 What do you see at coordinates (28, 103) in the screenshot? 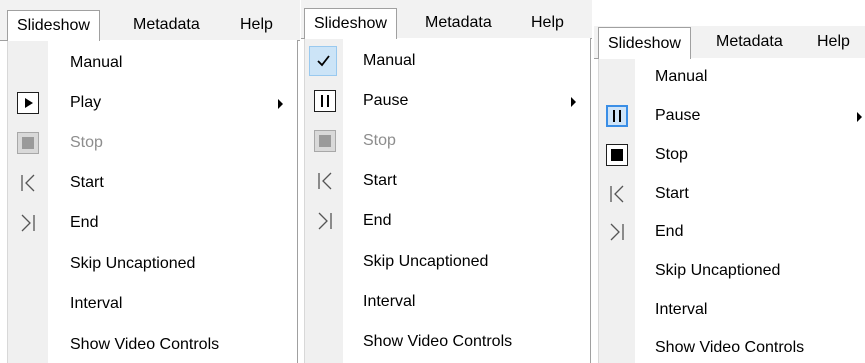
I see `play-icon` at bounding box center [28, 103].